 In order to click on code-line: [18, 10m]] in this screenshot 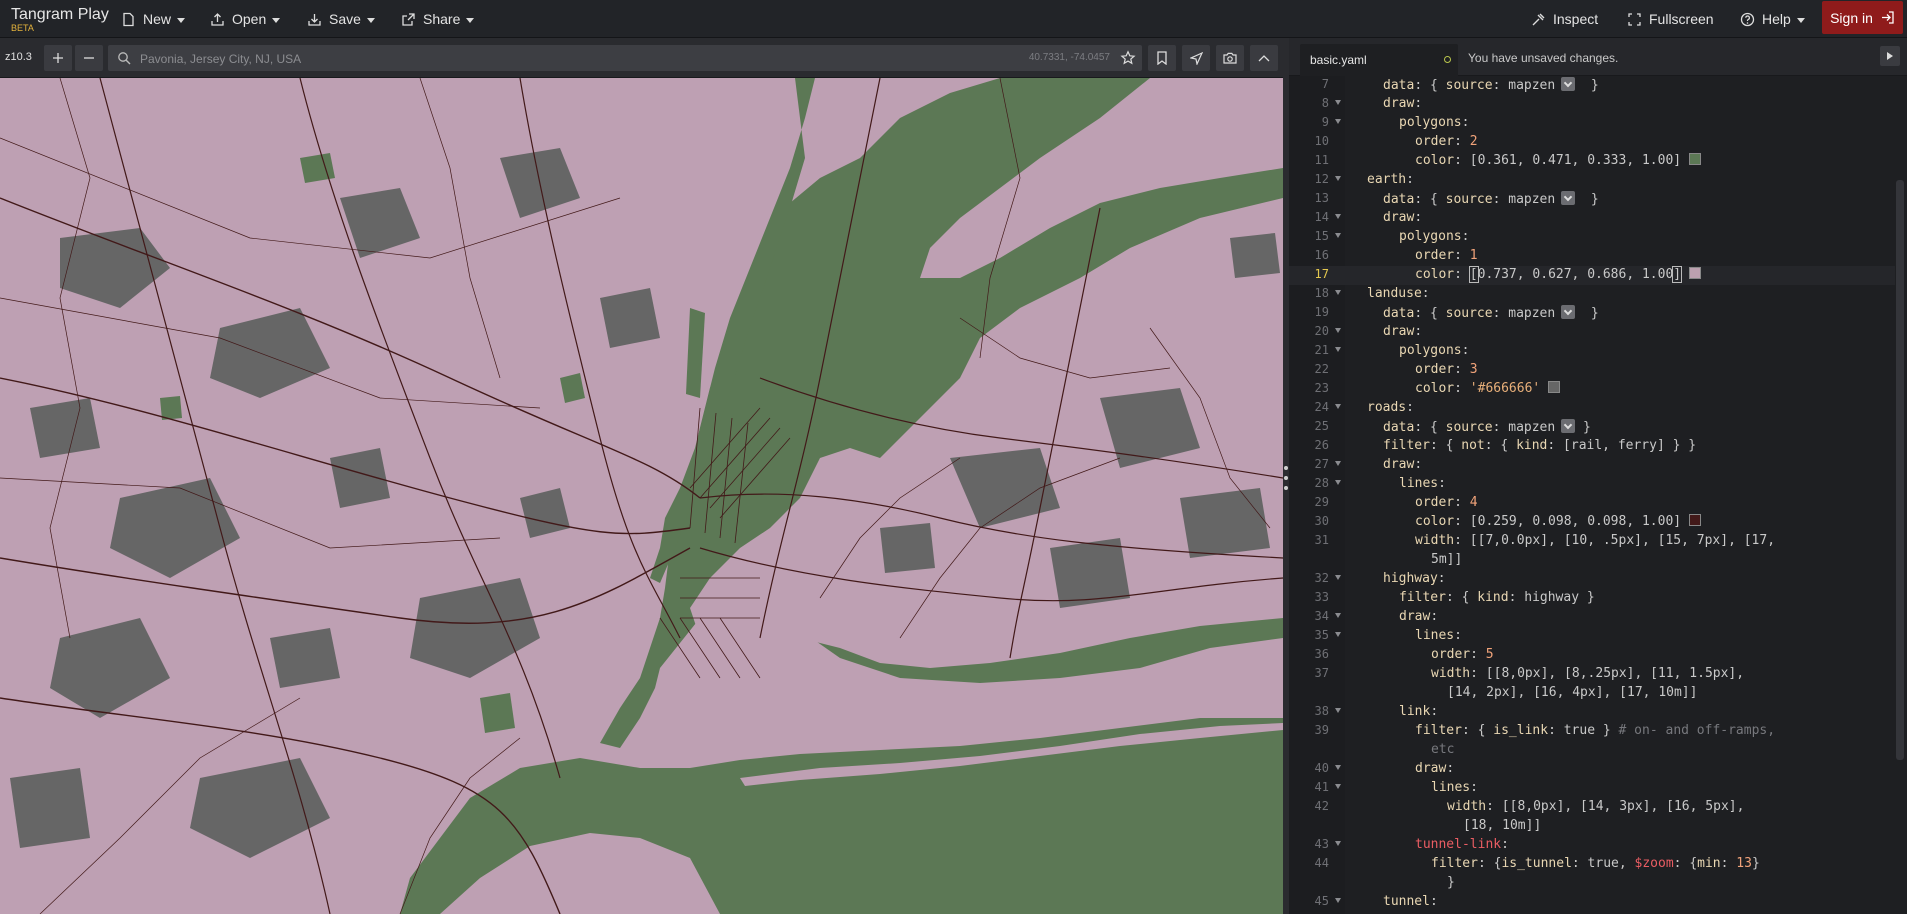, I will do `click(1592, 826)`.